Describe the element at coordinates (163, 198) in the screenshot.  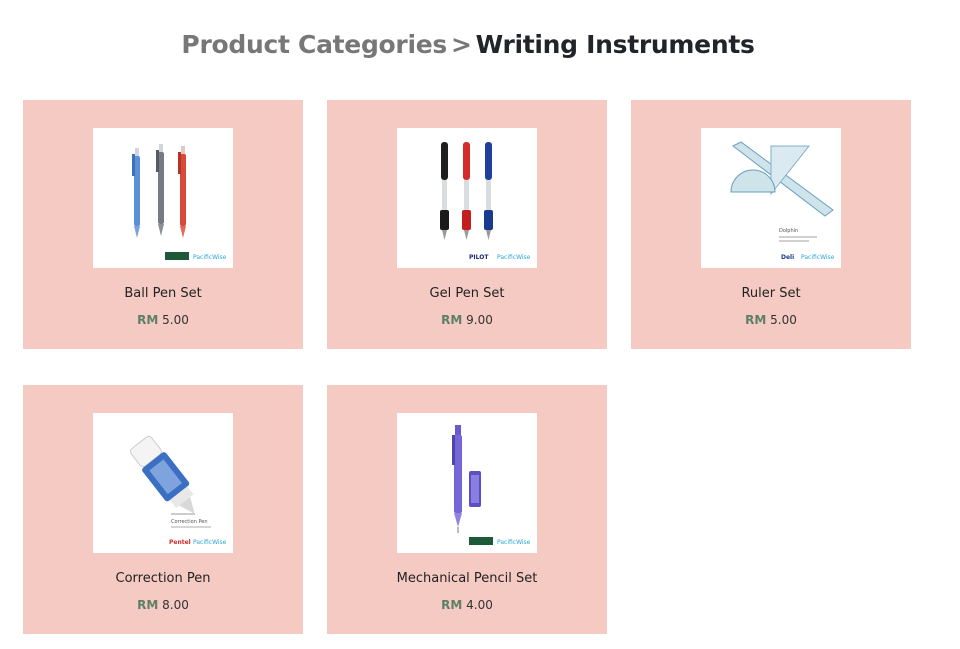
I see `ball-pen-set-image: PacificWise` at that location.